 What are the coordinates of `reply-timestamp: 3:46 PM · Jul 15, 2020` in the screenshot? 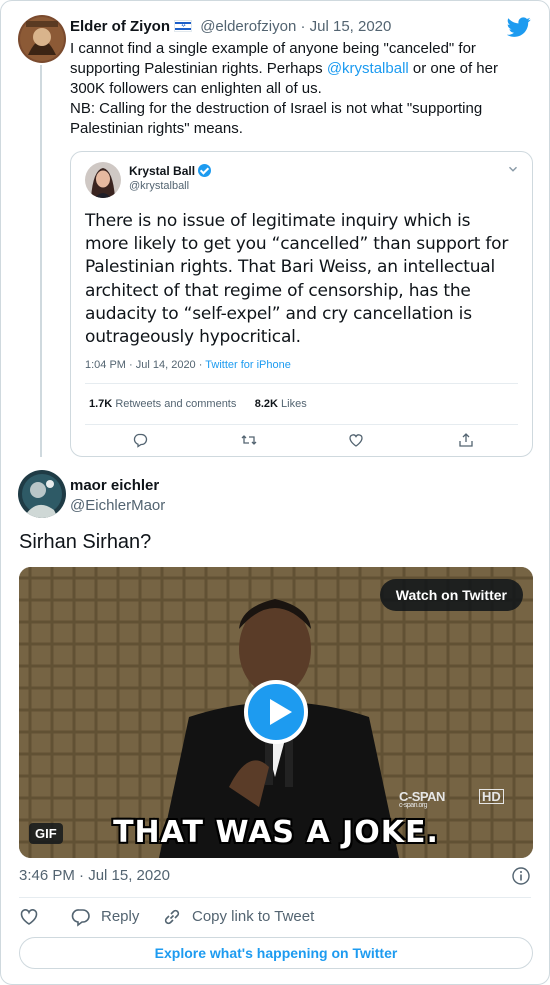 It's located at (94, 875).